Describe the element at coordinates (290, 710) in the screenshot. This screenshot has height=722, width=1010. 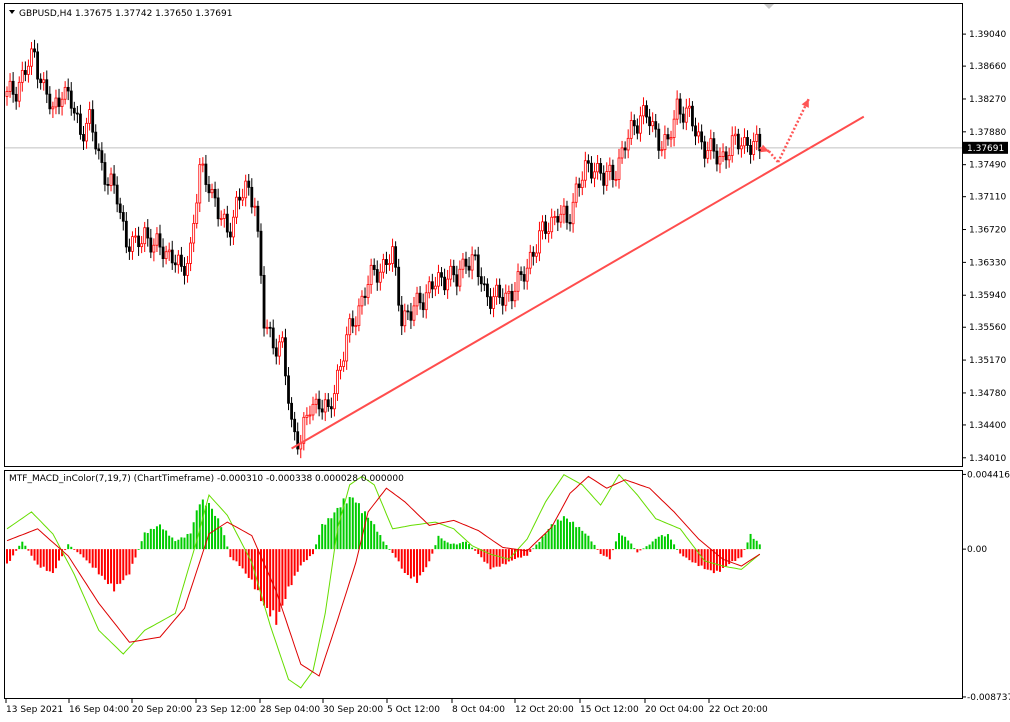
I see `time-tick-label: 28 Sep 04:00` at that location.